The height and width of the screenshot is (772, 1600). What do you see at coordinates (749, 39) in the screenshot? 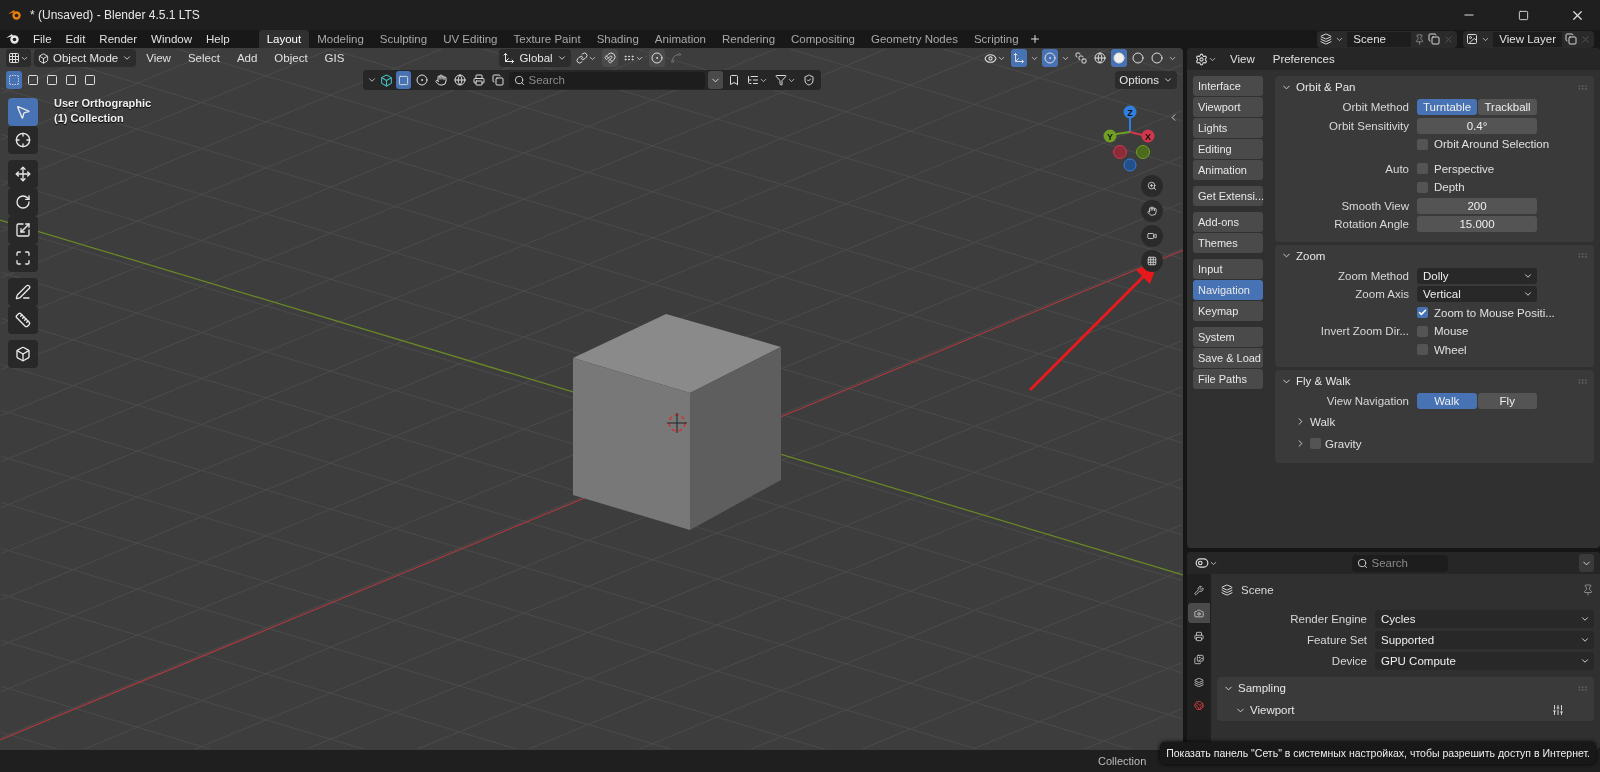
I see `workspace-tab: Rendering` at bounding box center [749, 39].